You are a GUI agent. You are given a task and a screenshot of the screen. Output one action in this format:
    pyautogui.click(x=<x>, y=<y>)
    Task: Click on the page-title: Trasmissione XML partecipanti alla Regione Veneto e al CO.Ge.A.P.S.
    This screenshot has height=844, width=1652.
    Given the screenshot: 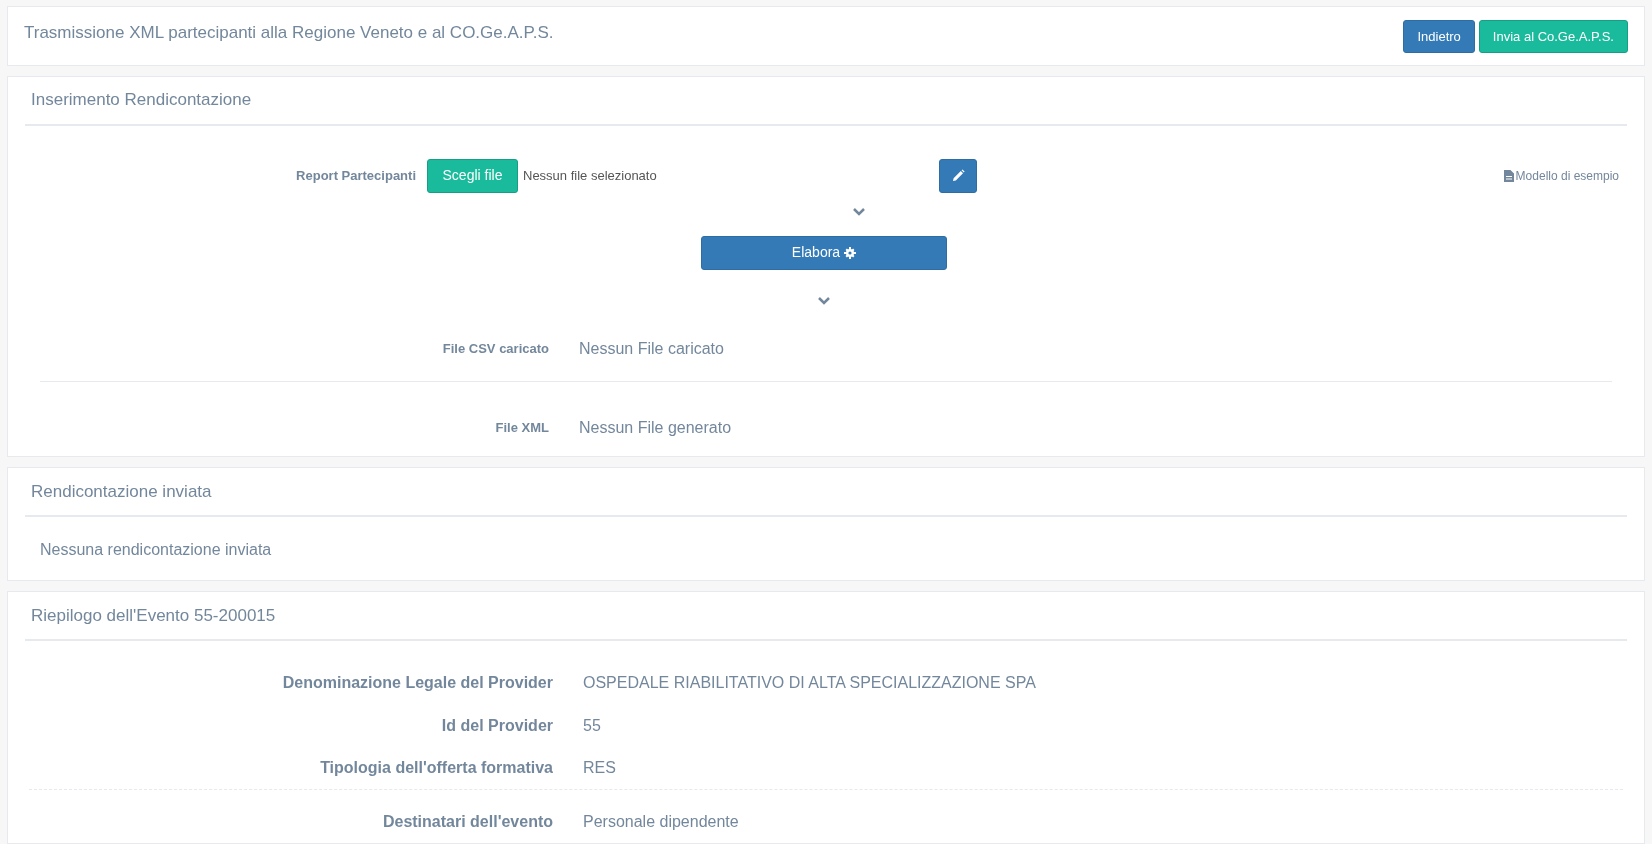 What is the action you would take?
    pyautogui.click(x=289, y=33)
    